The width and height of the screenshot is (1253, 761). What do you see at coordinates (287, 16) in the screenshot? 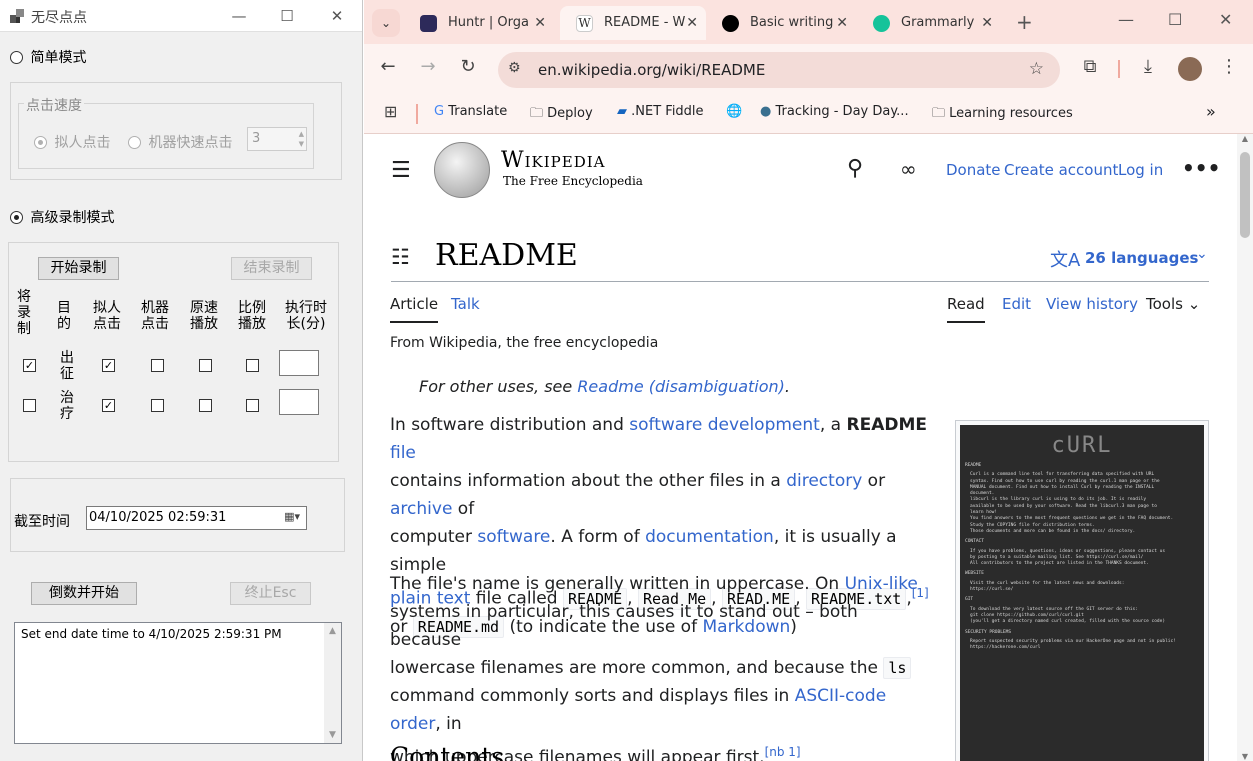
I see `maximize-button: ☐` at bounding box center [287, 16].